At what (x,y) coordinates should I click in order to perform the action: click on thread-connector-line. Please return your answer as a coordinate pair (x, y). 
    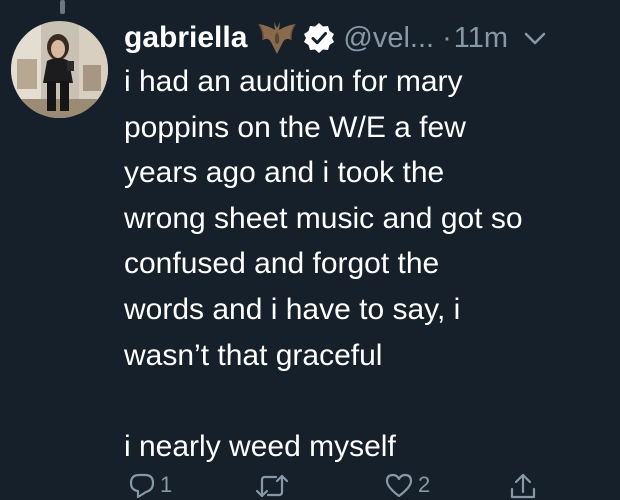
    Looking at the image, I should click on (62, 7).